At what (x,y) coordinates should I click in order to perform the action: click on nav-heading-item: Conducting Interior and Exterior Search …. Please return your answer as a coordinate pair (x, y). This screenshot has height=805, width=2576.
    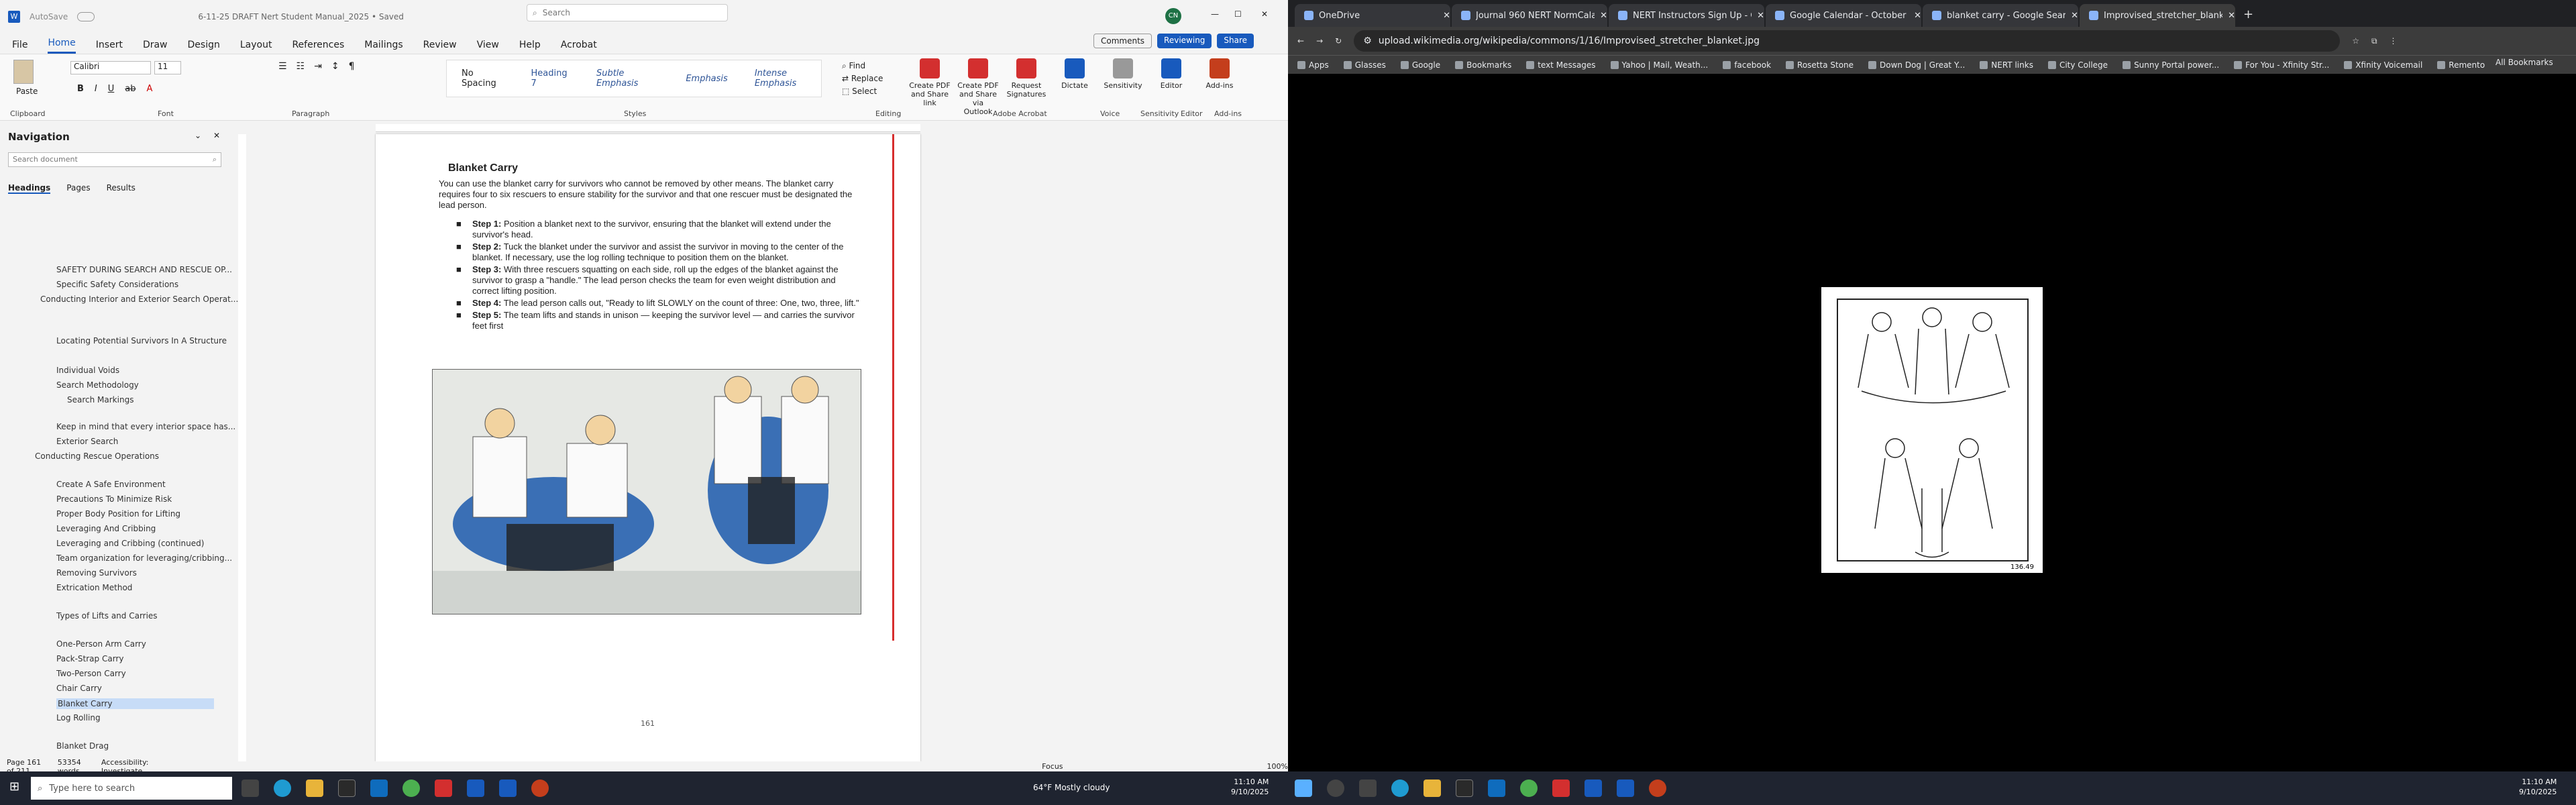
    Looking at the image, I should click on (139, 299).